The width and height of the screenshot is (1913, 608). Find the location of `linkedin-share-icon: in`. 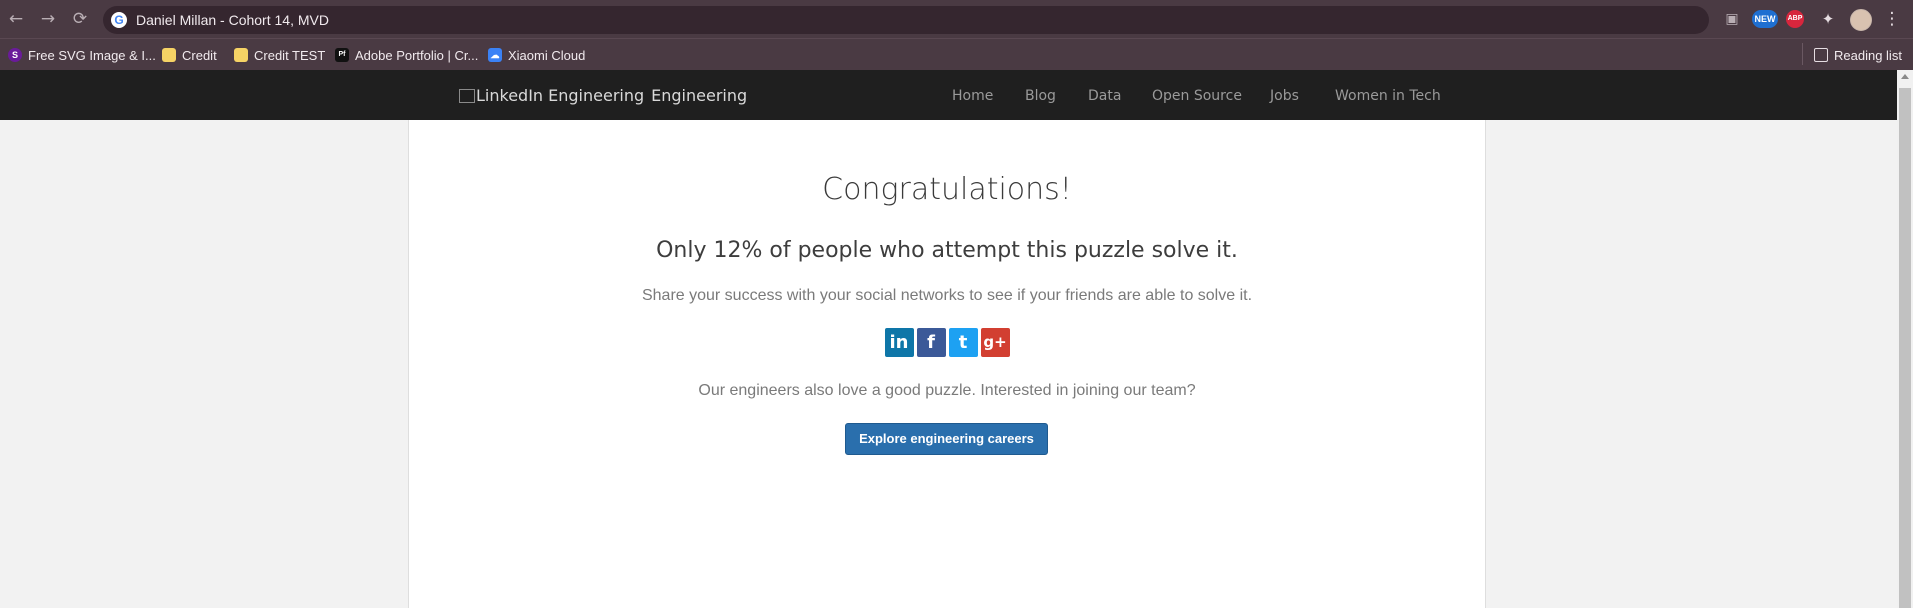

linkedin-share-icon: in is located at coordinates (899, 342).